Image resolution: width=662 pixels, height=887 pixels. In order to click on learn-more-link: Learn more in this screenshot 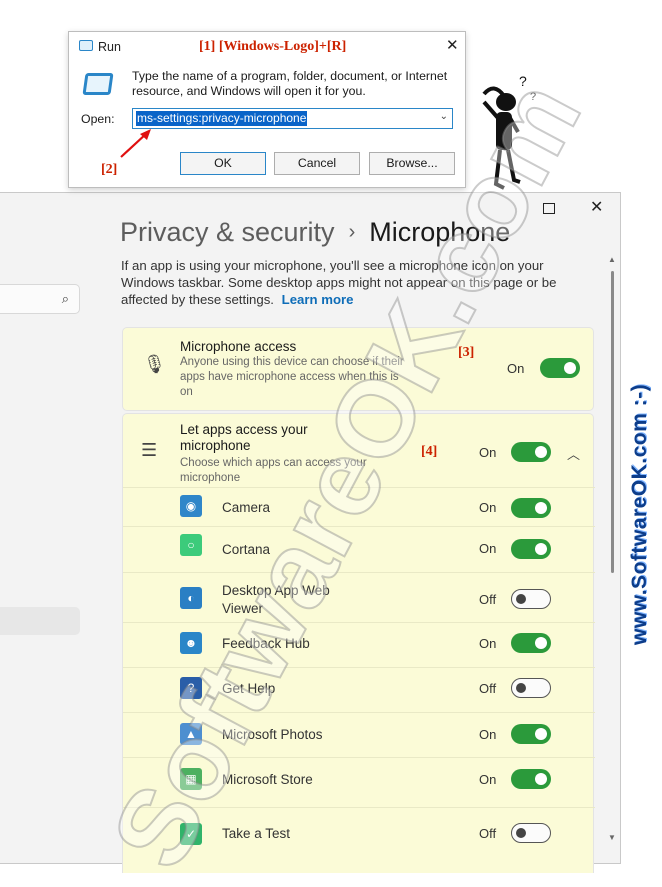, I will do `click(318, 299)`.